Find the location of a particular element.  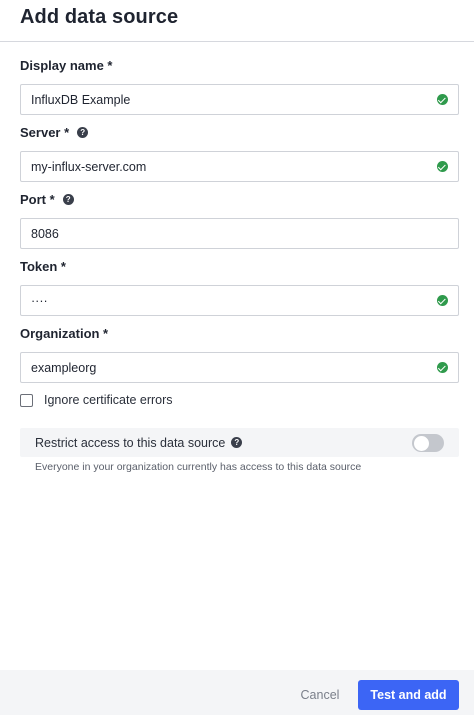

token-input: ···· is located at coordinates (239, 300).